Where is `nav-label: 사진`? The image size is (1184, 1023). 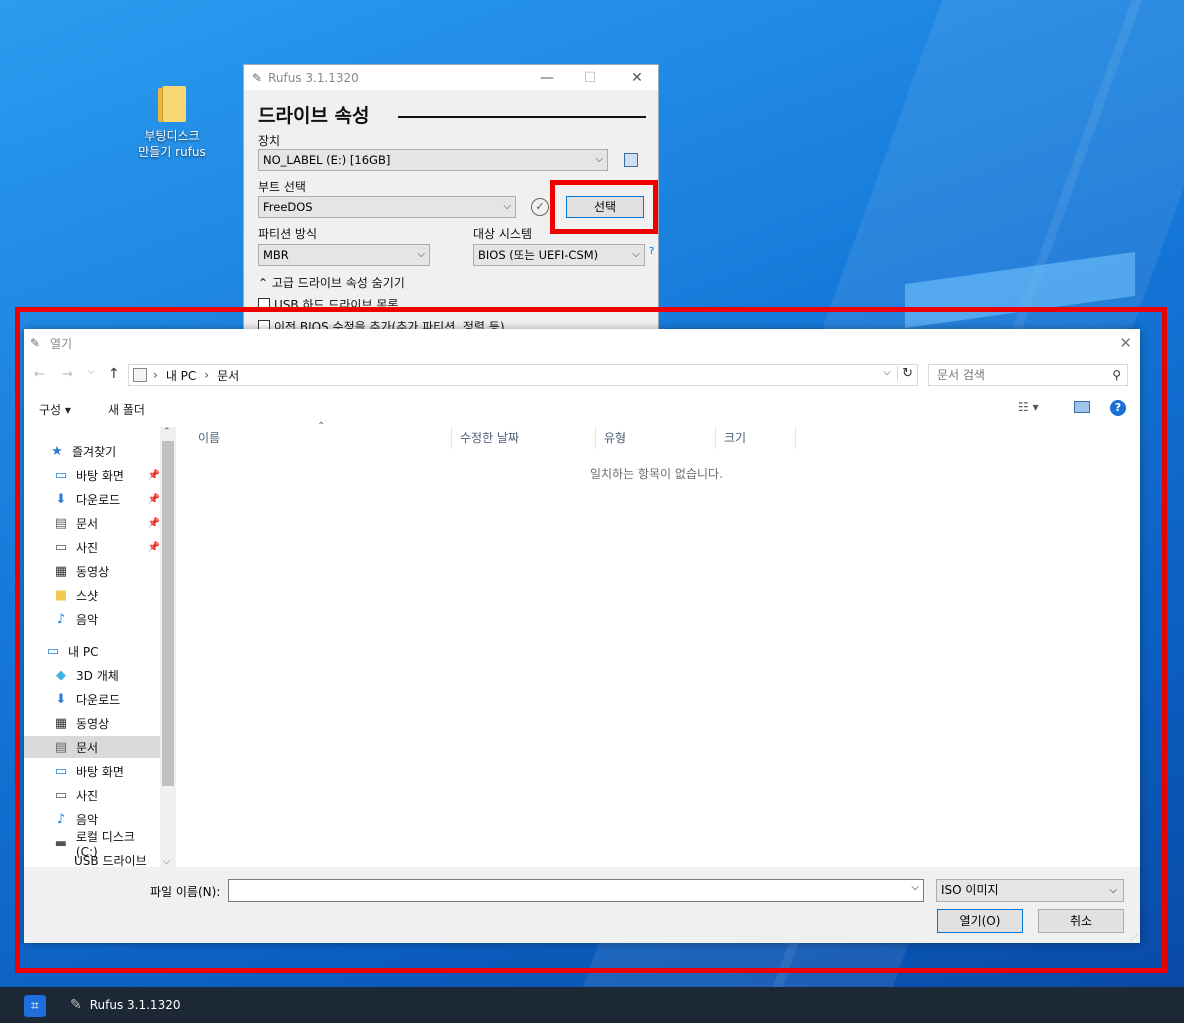
nav-label: 사진 is located at coordinates (87, 547).